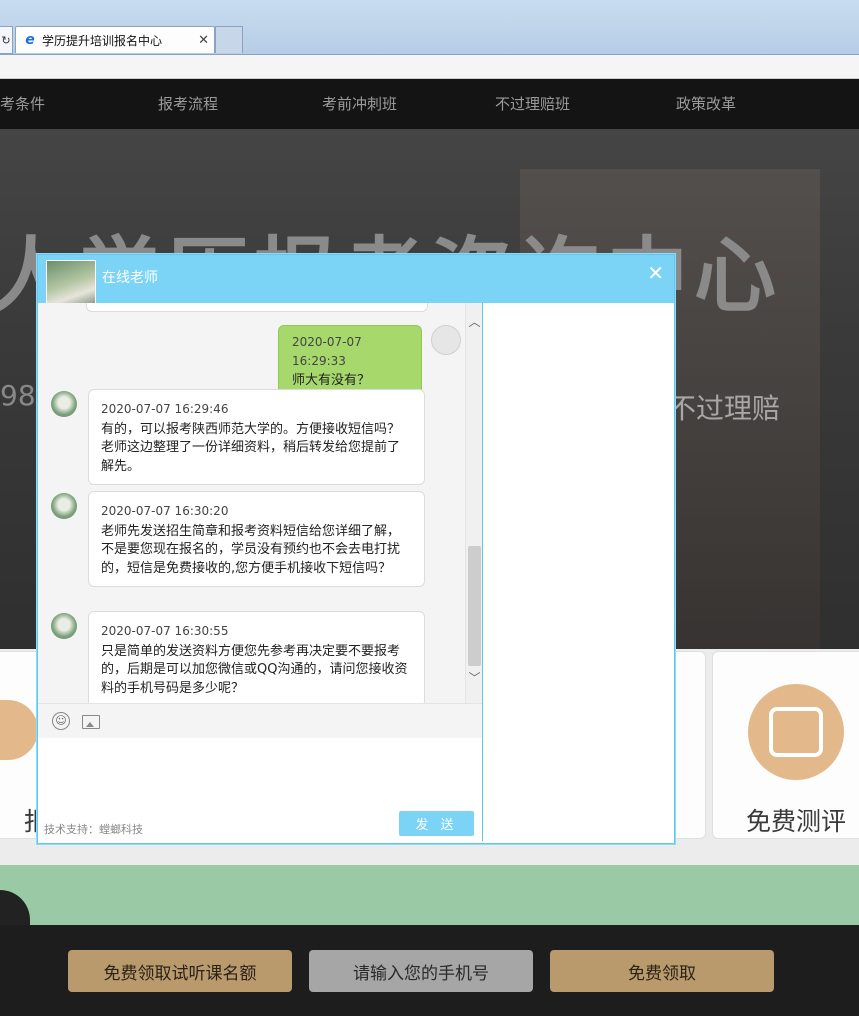 This screenshot has width=859, height=1016. What do you see at coordinates (165, 511) in the screenshot?
I see `message-time: 2020-07-07 16:30:20` at bounding box center [165, 511].